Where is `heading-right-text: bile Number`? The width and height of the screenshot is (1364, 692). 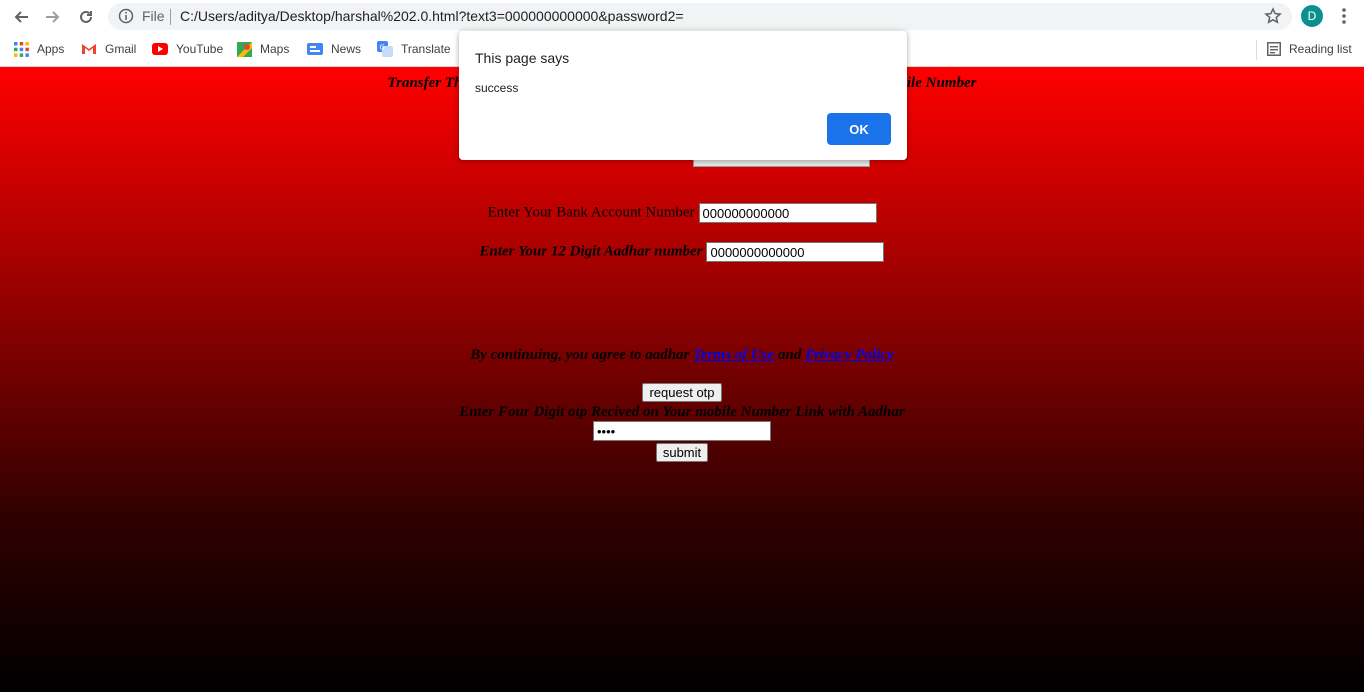
heading-right-text: bile Number is located at coordinates (938, 83).